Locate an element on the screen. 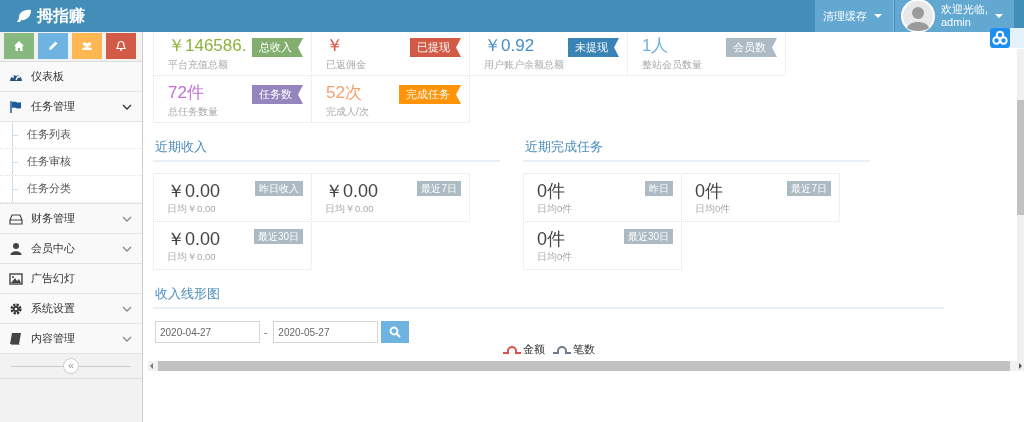 The image size is (1024, 422). home-icon is located at coordinates (19, 46).